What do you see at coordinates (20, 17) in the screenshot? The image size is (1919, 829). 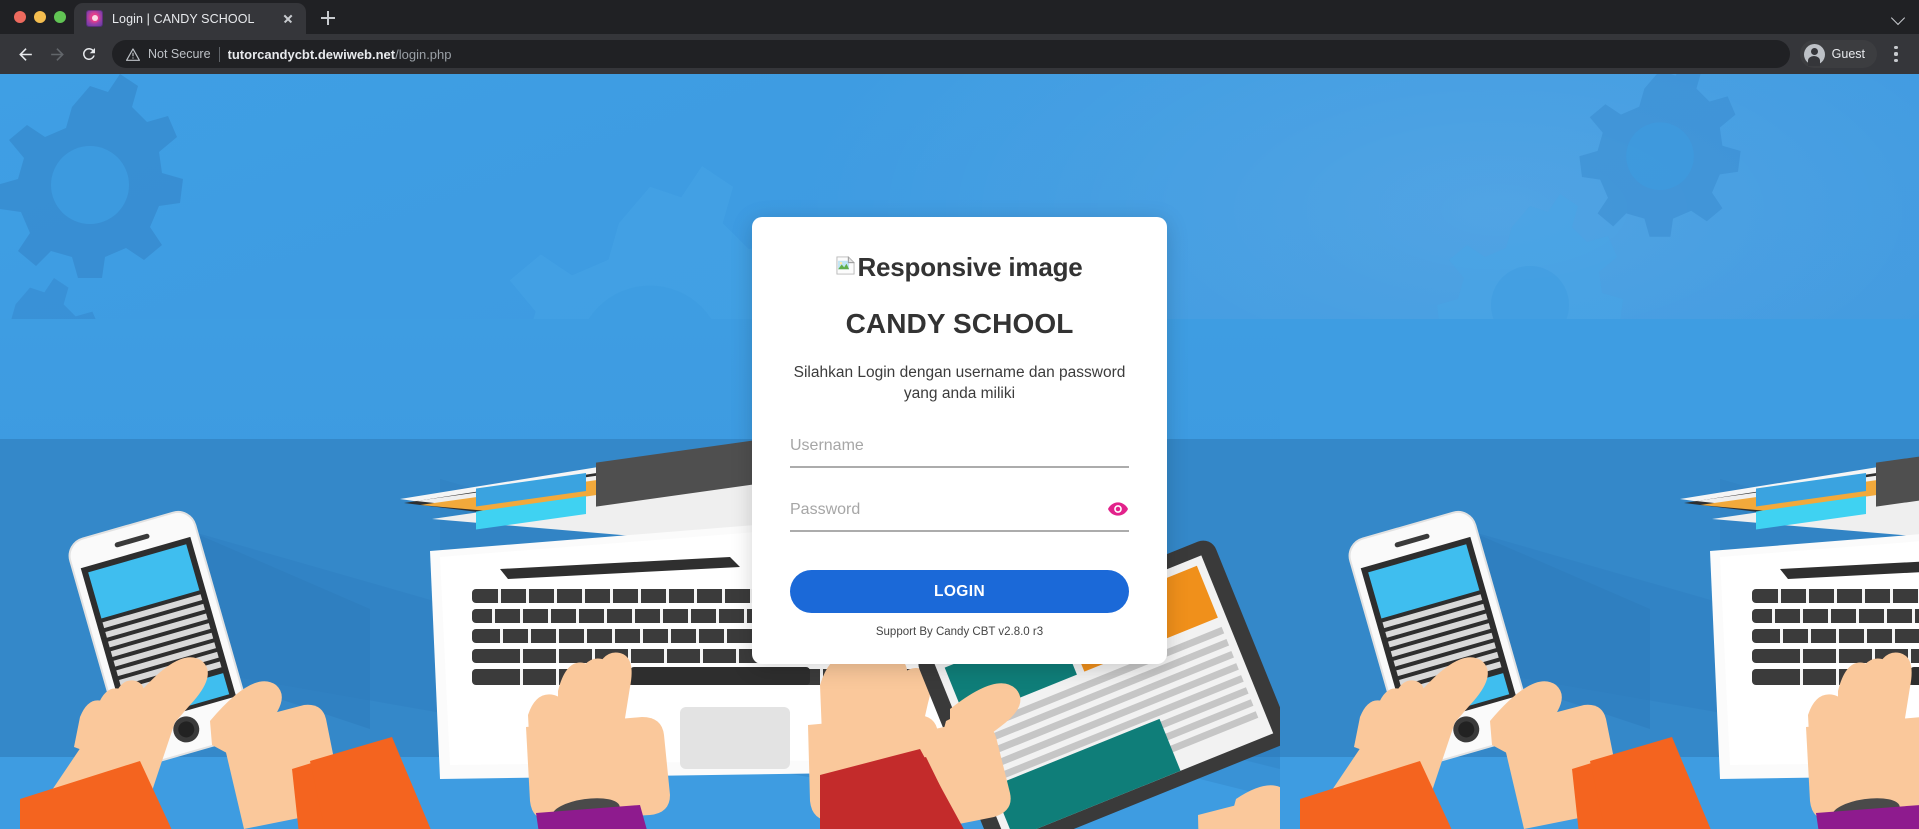 I see `close-window-button` at bounding box center [20, 17].